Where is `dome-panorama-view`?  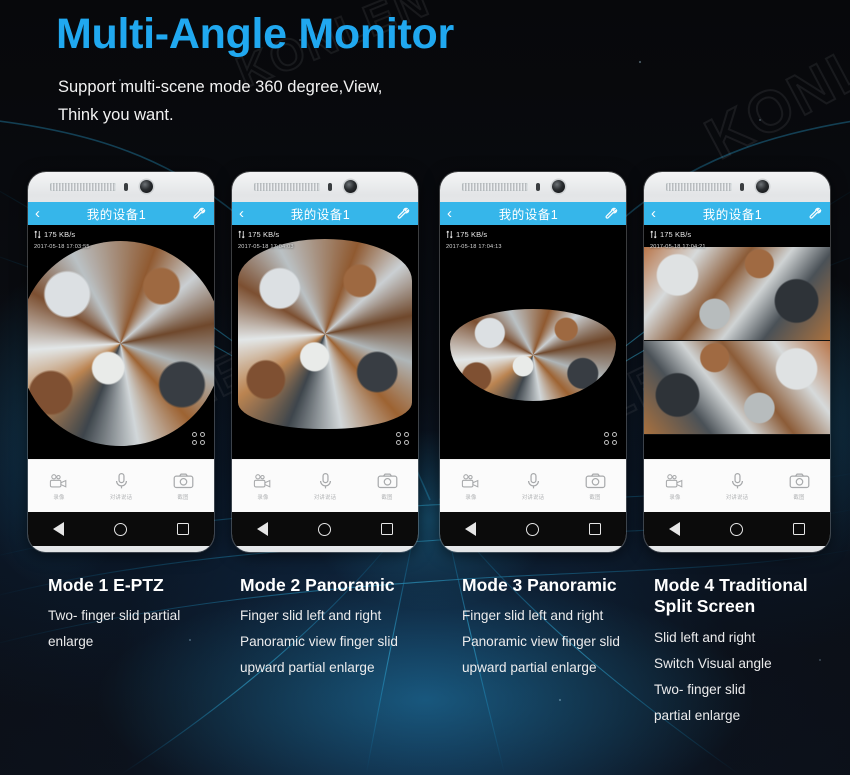 dome-panorama-view is located at coordinates (533, 355).